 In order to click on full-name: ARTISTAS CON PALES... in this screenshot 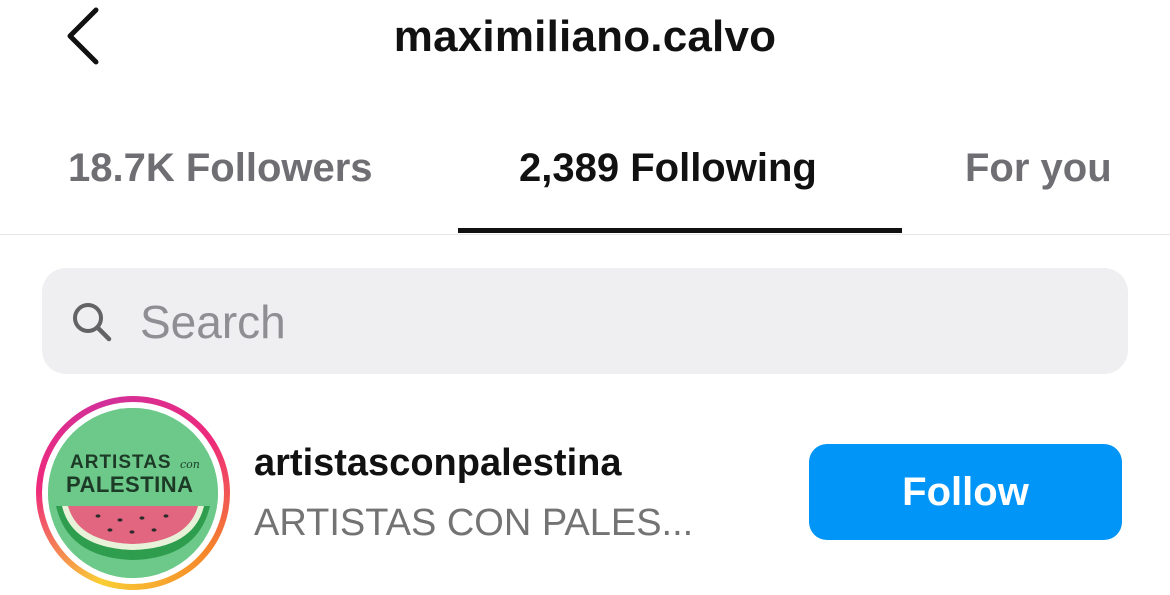, I will do `click(474, 523)`.